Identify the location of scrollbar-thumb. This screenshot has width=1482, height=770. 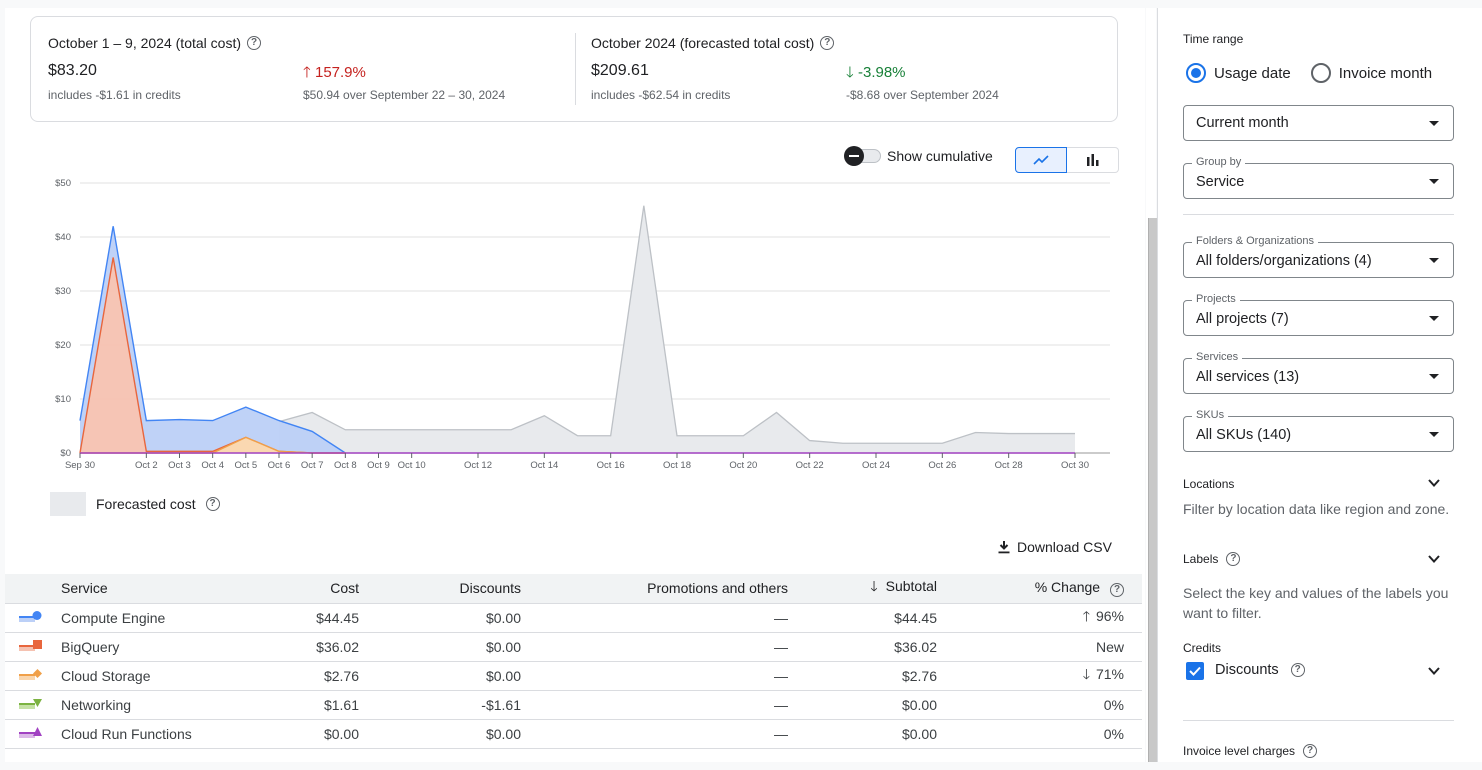
(1152, 490).